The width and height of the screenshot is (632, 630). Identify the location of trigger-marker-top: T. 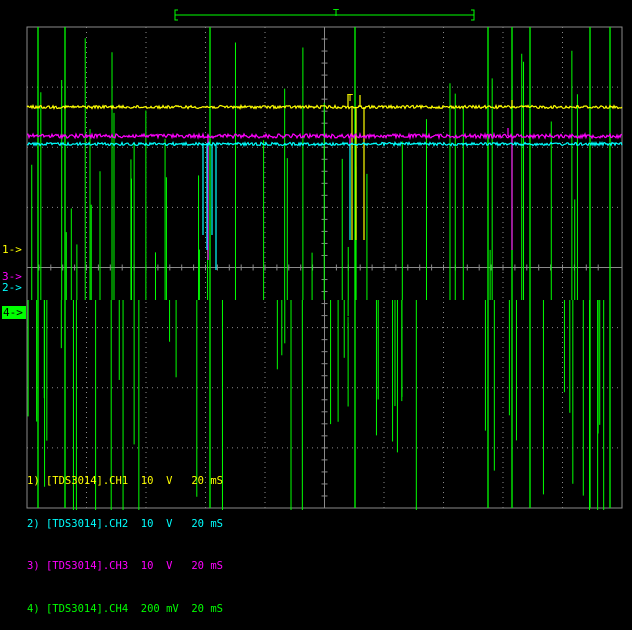
(336, 13).